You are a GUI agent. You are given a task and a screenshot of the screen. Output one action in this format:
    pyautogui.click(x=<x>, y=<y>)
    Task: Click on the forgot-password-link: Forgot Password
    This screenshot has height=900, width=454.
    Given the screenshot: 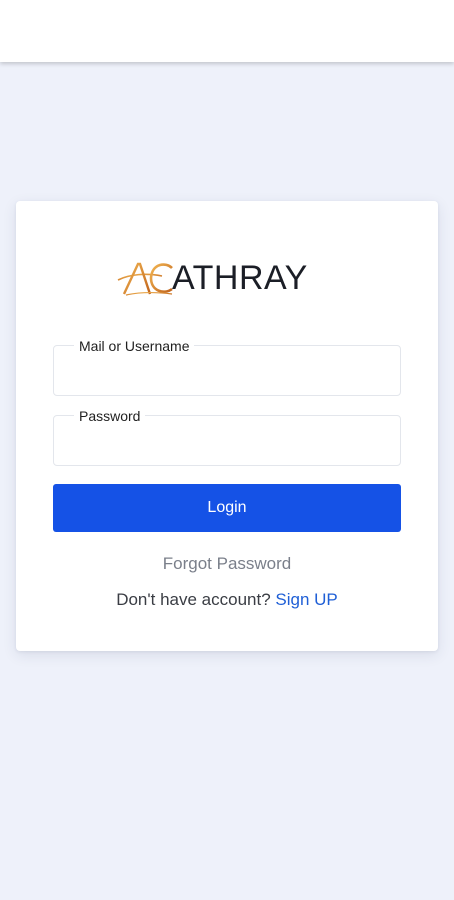 What is the action you would take?
    pyautogui.click(x=227, y=564)
    